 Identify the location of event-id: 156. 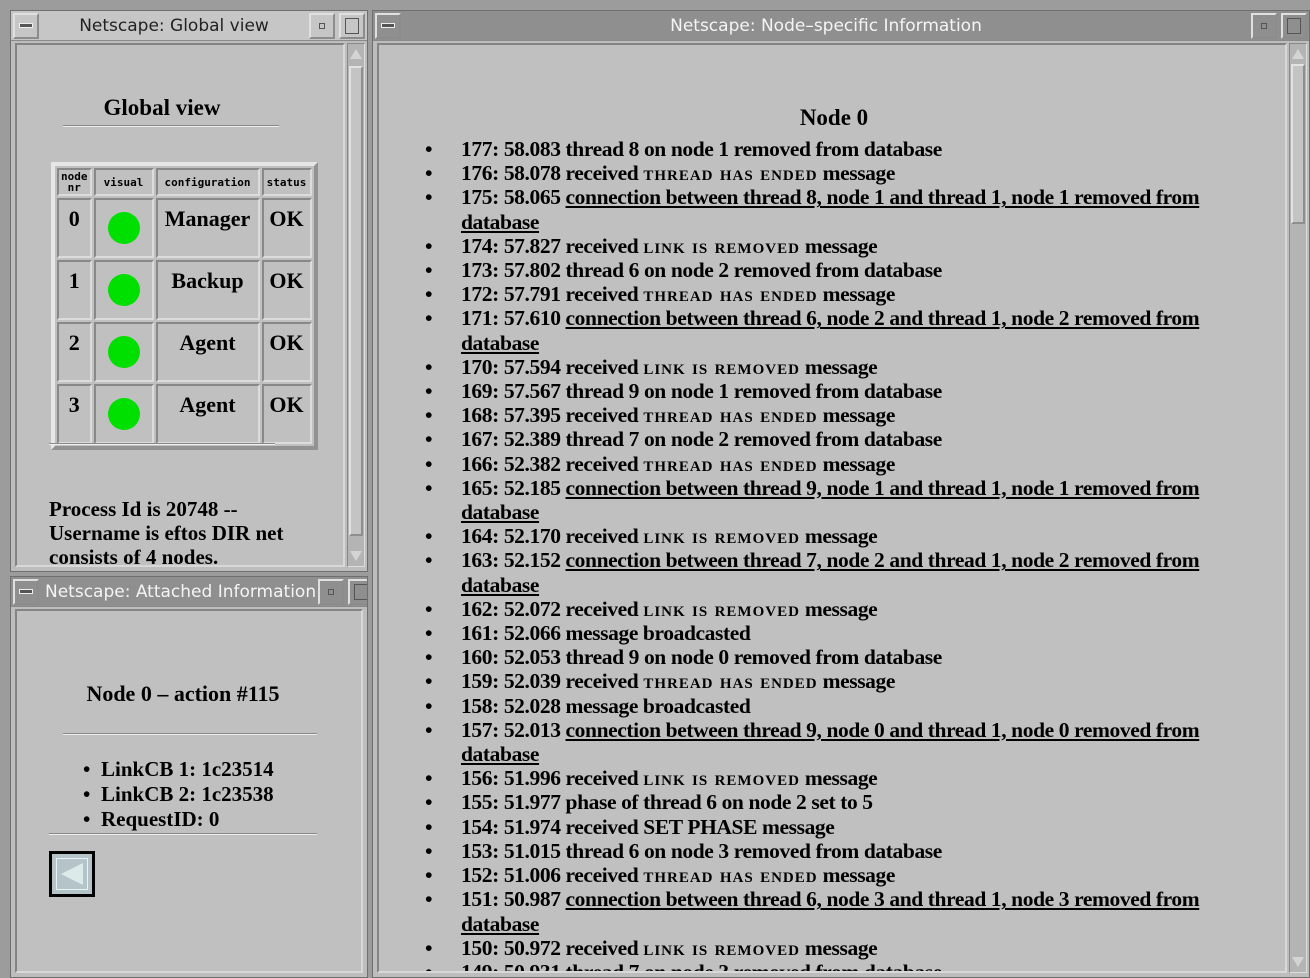
(477, 778).